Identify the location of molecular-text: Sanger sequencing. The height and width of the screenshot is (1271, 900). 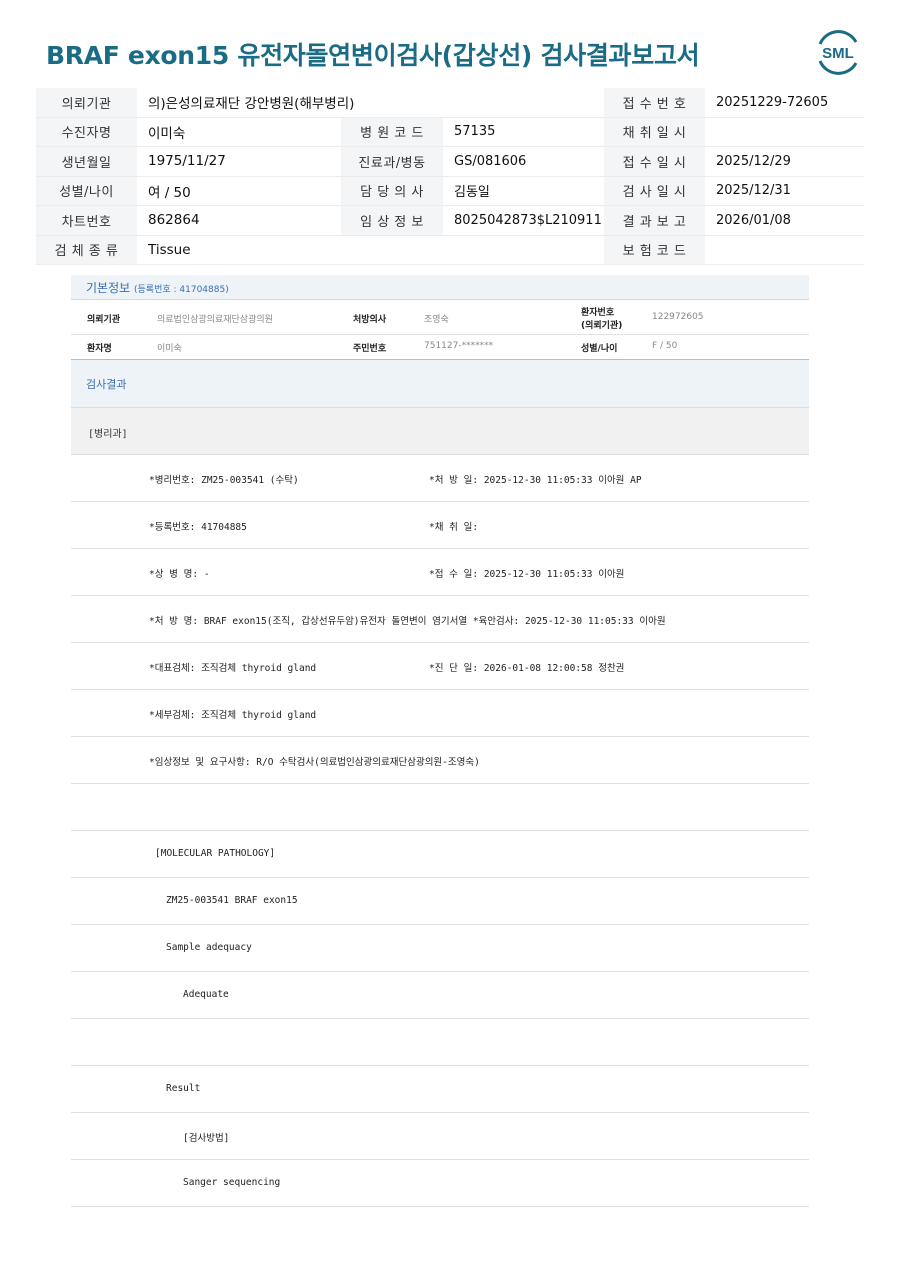
(232, 1182).